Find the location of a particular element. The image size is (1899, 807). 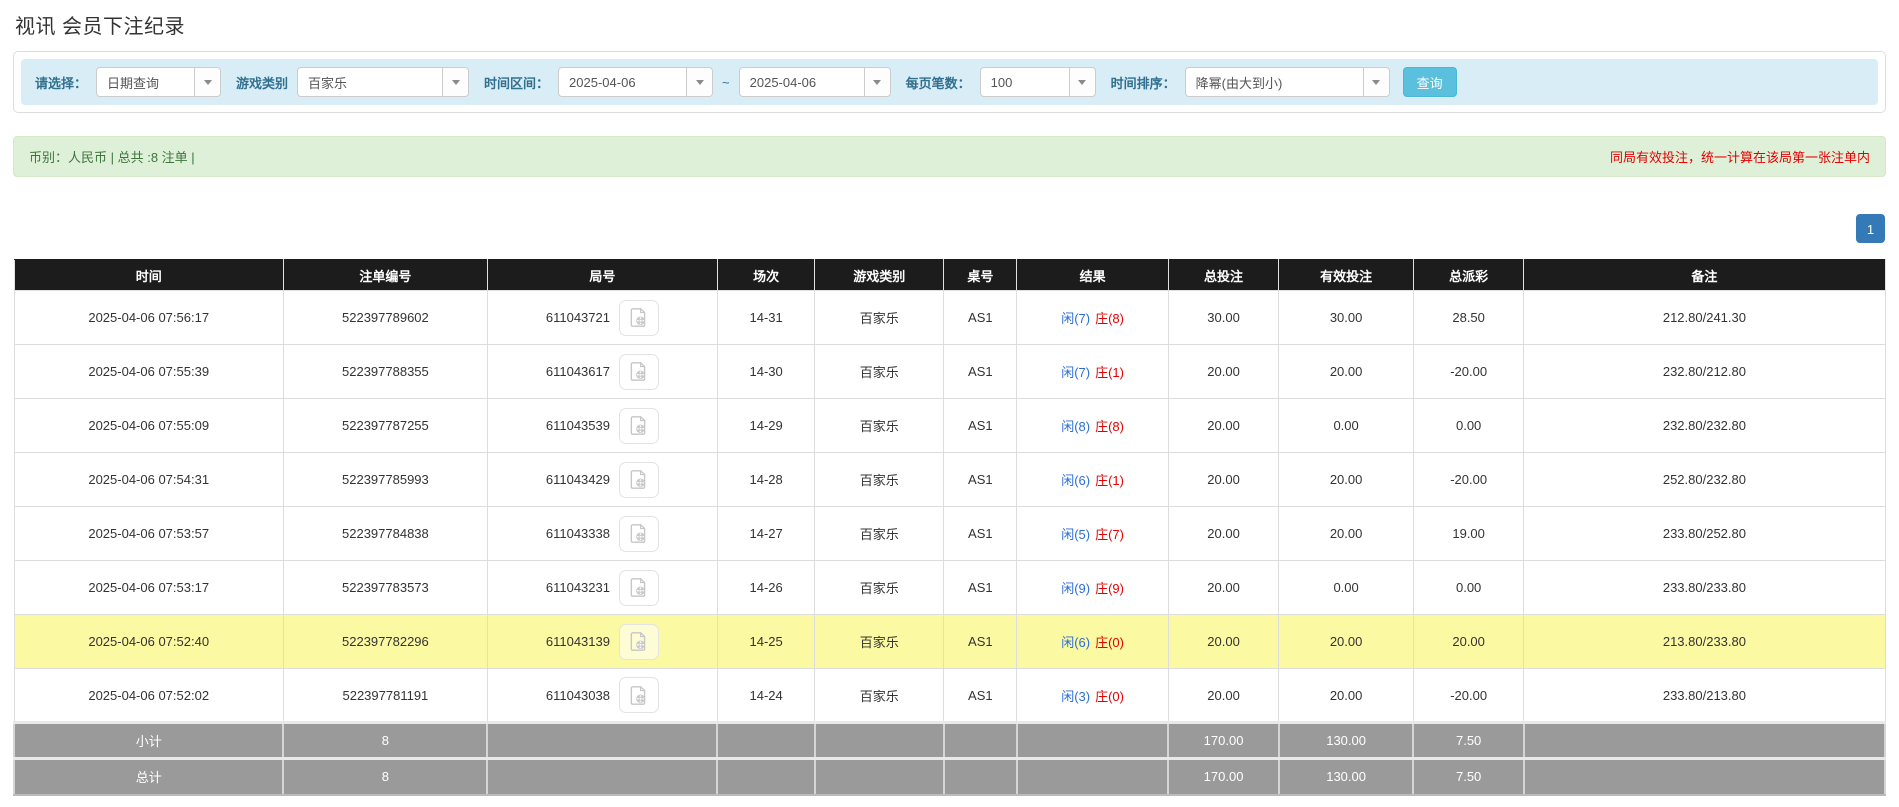

cell-session: 14-28 is located at coordinates (766, 479).